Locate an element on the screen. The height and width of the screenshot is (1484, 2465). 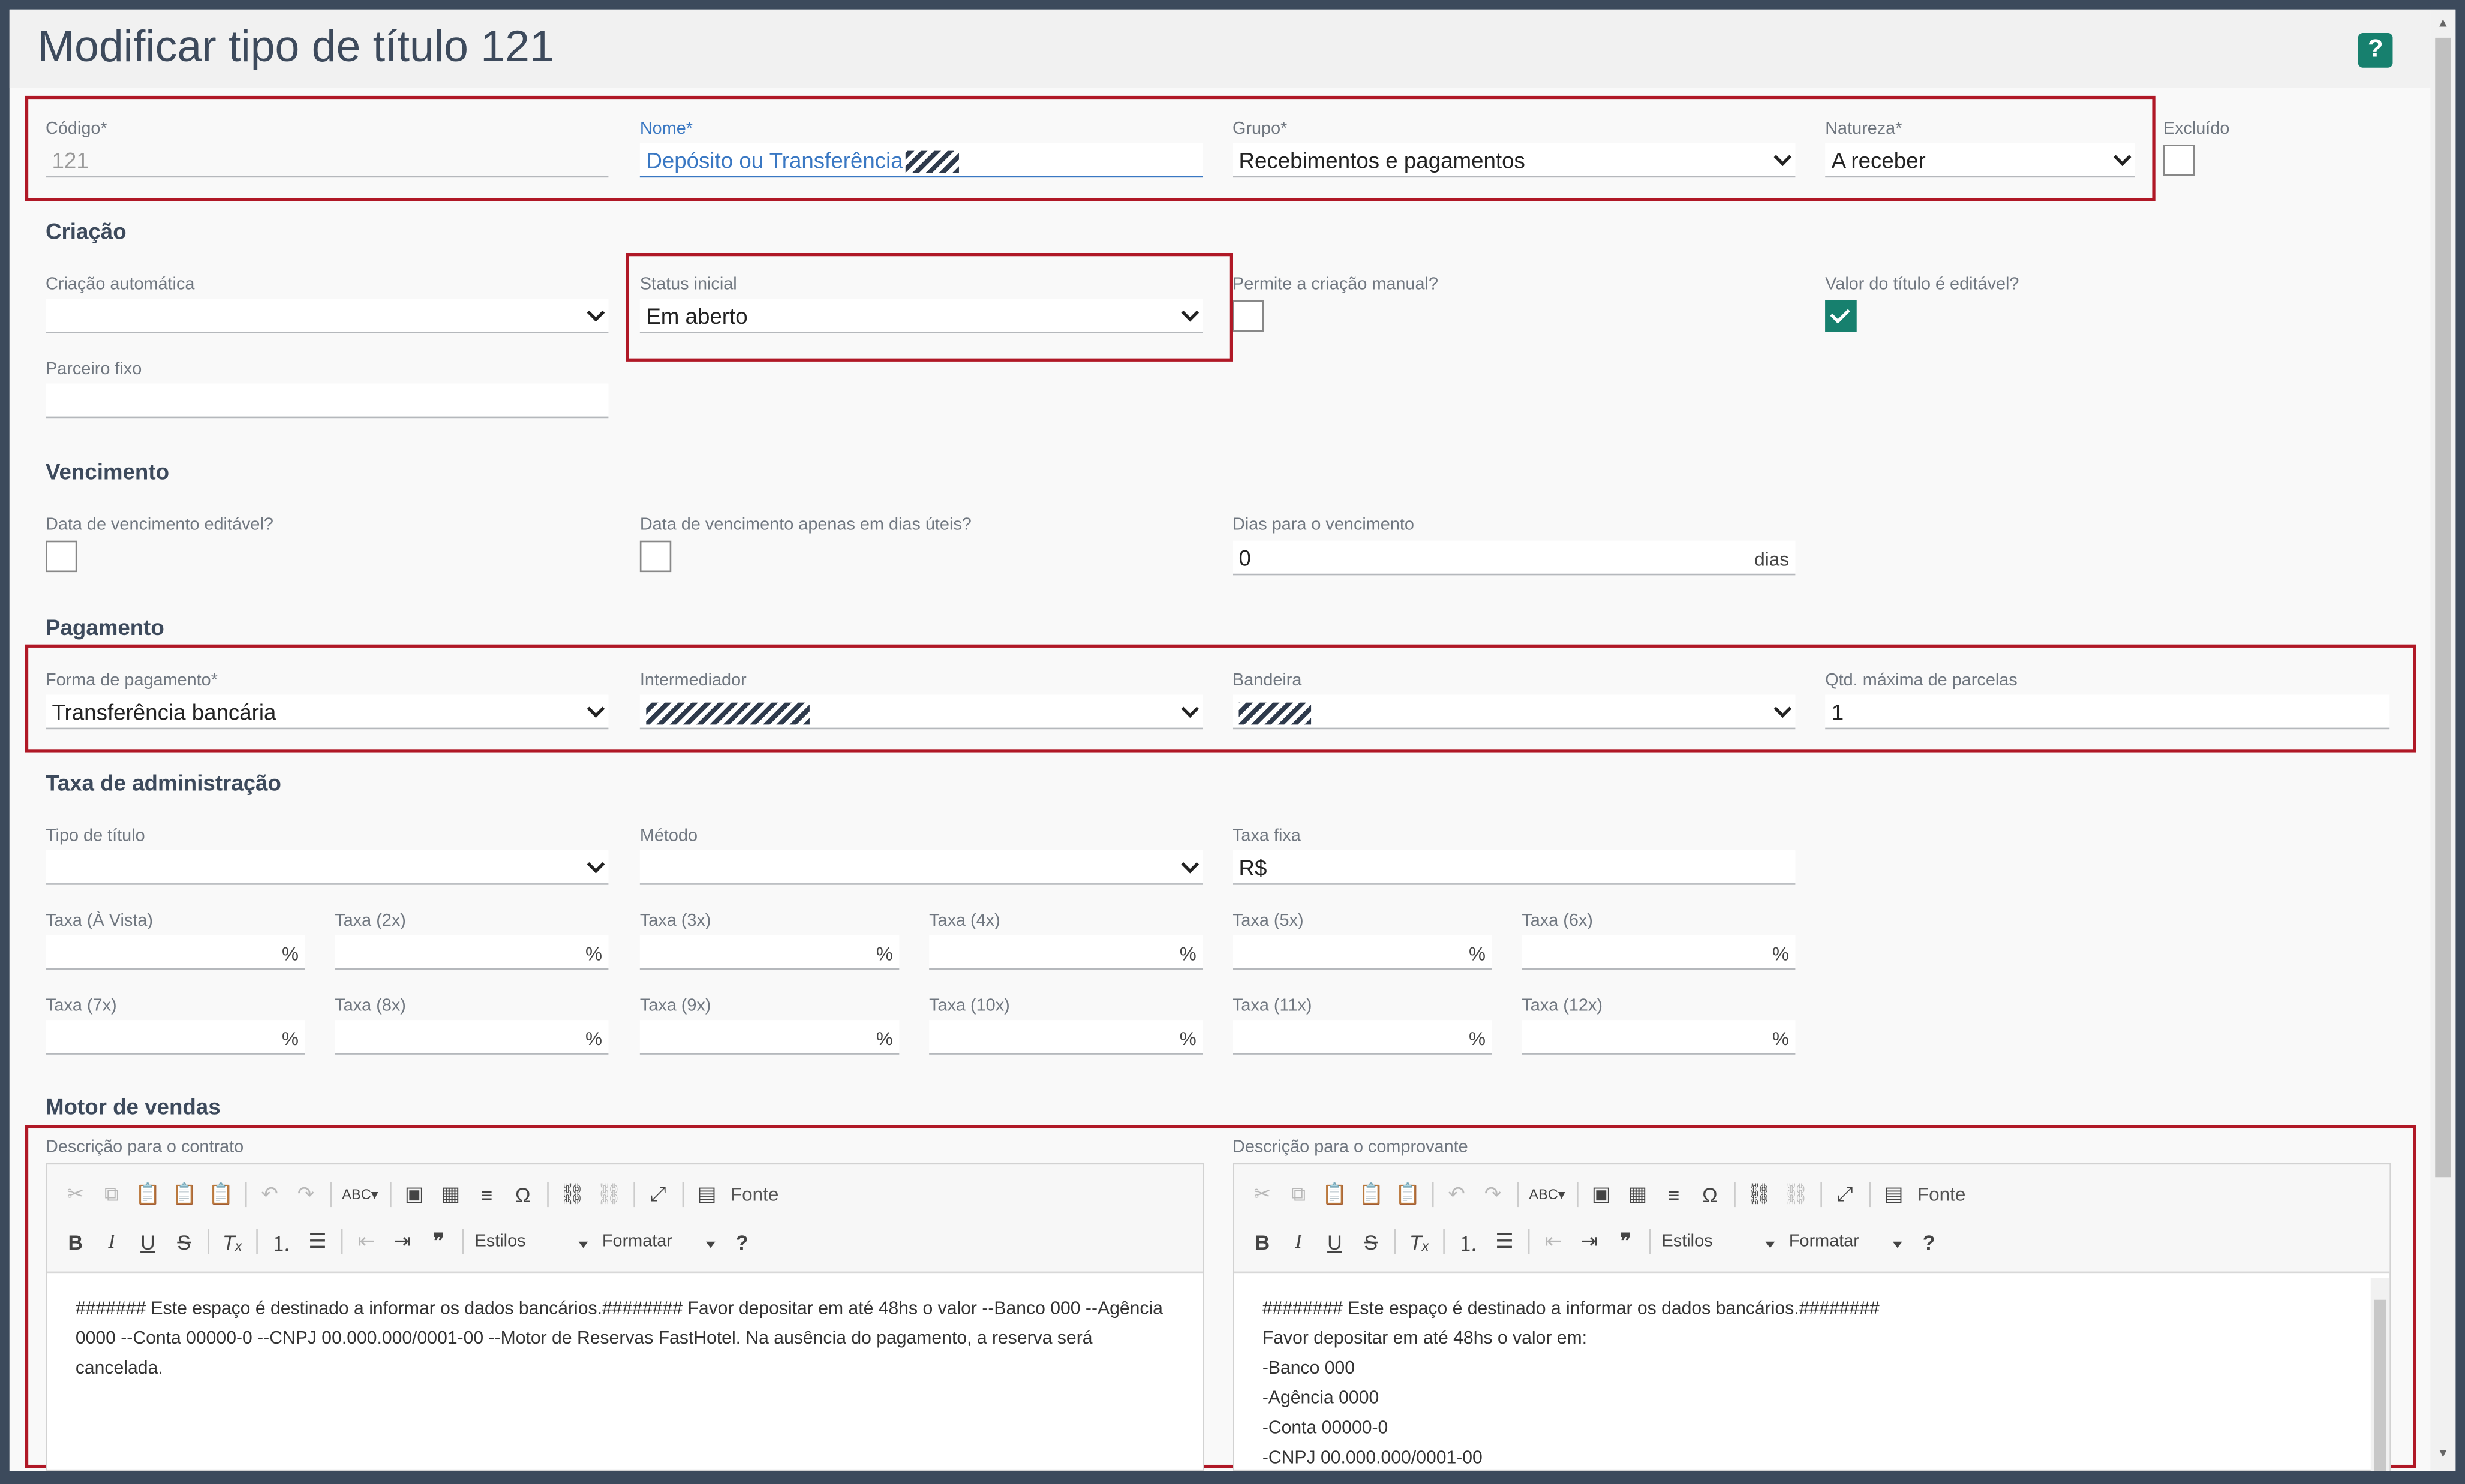
criacao-automatica-select is located at coordinates (327, 316).